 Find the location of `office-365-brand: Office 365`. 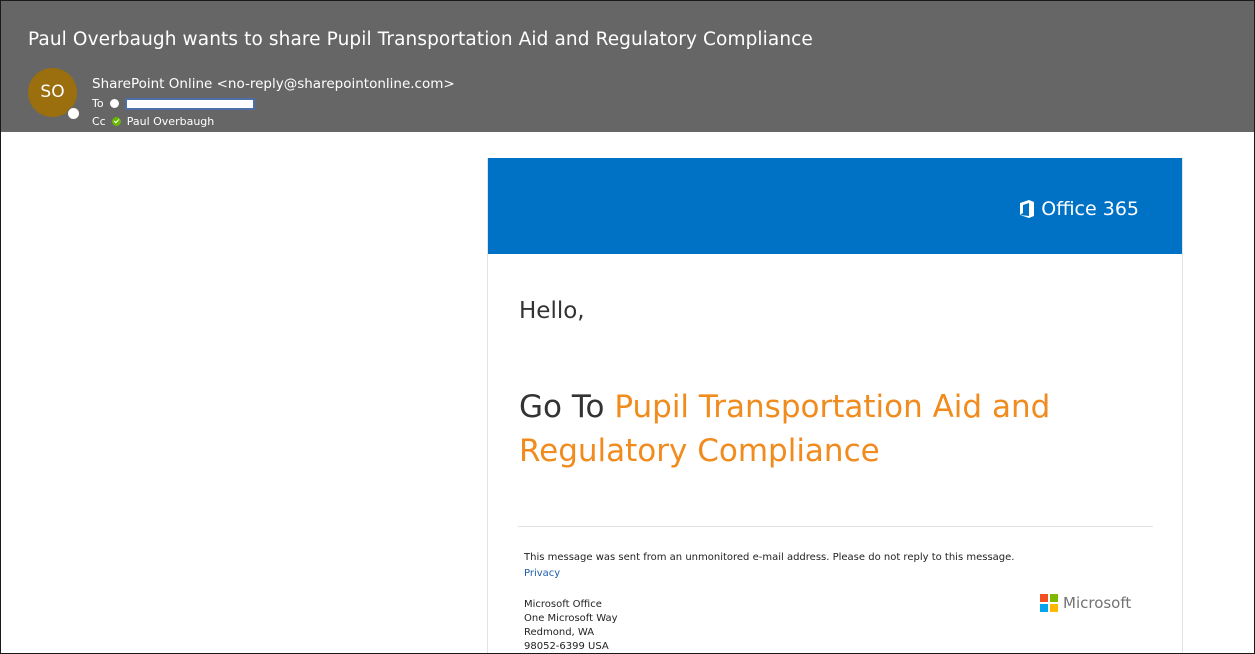

office-365-brand: Office 365 is located at coordinates (1079, 209).